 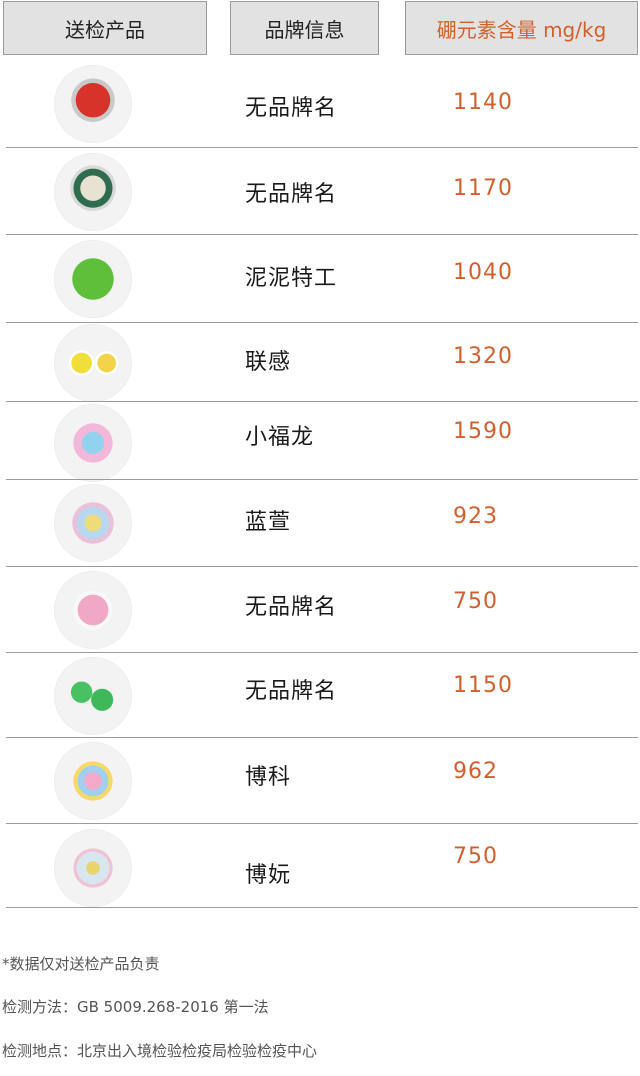 What do you see at coordinates (291, 278) in the screenshot?
I see `brand-cell: 泥泥特工` at bounding box center [291, 278].